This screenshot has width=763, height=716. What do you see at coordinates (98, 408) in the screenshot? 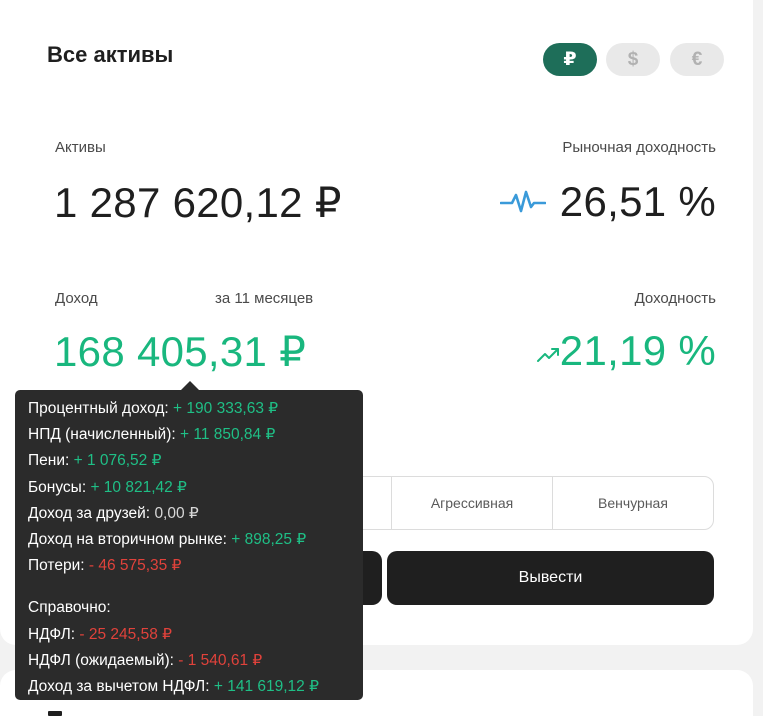
I see `tooltip-key: Процентный доход:` at bounding box center [98, 408].